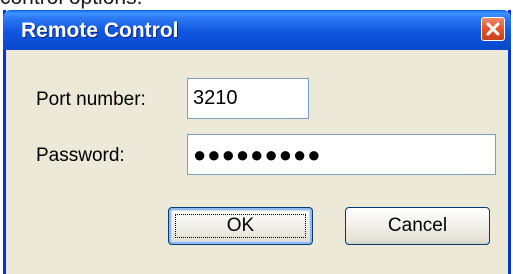 The height and width of the screenshot is (274, 513). I want to click on password-masked-value: ●●●●●●●●●, so click(257, 154).